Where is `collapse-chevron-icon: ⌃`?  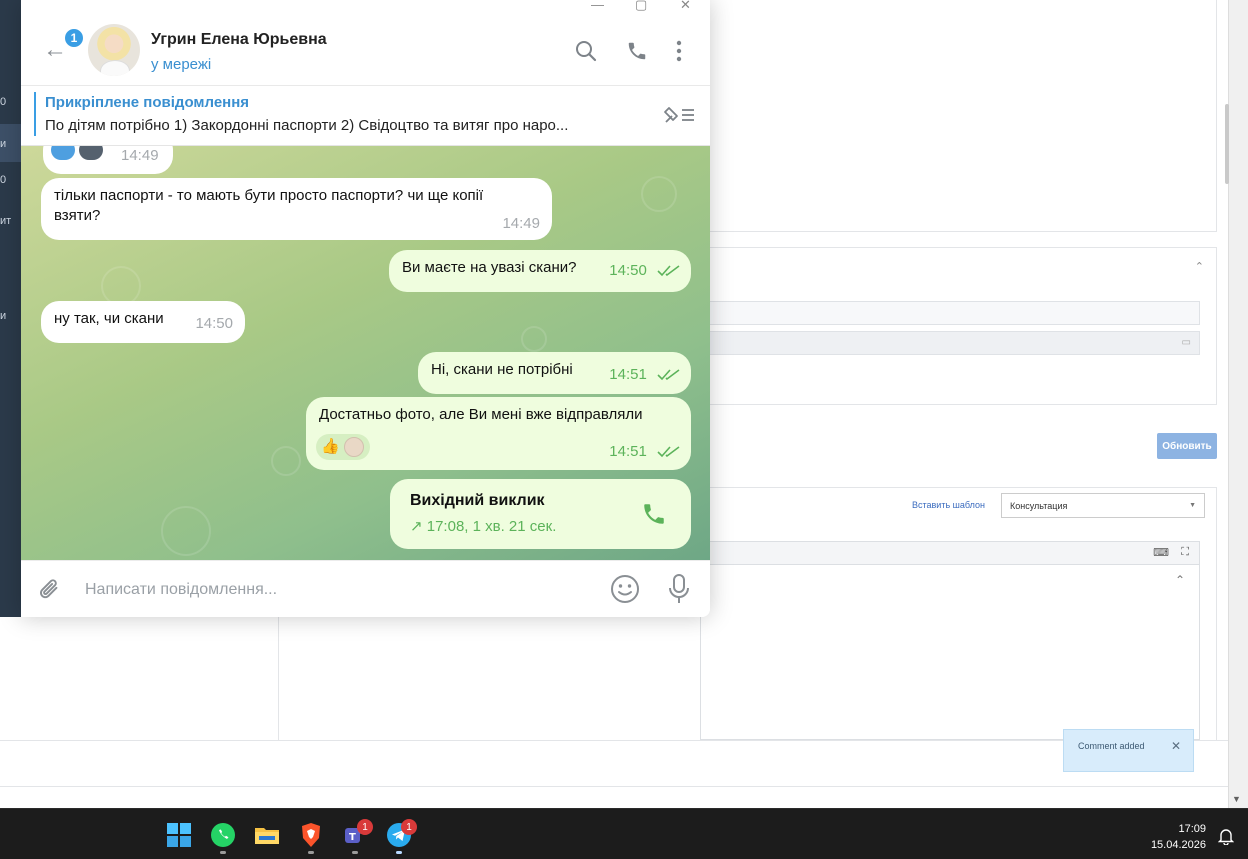
collapse-chevron-icon: ⌃ is located at coordinates (1199, 266).